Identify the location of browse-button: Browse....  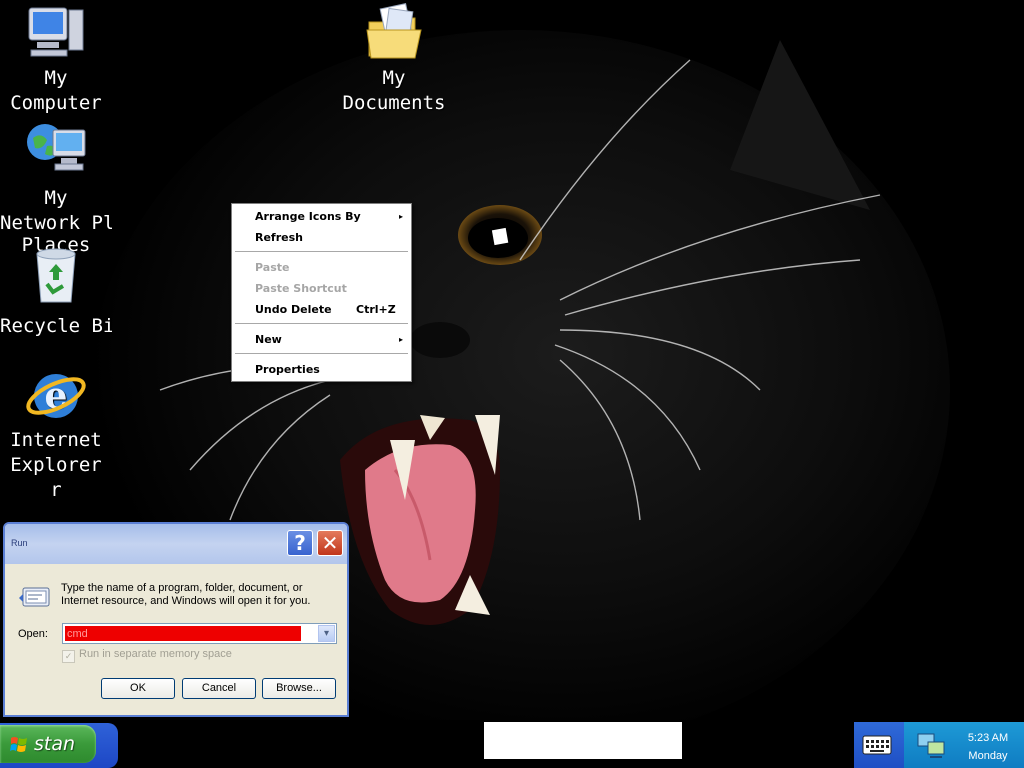
(299, 688).